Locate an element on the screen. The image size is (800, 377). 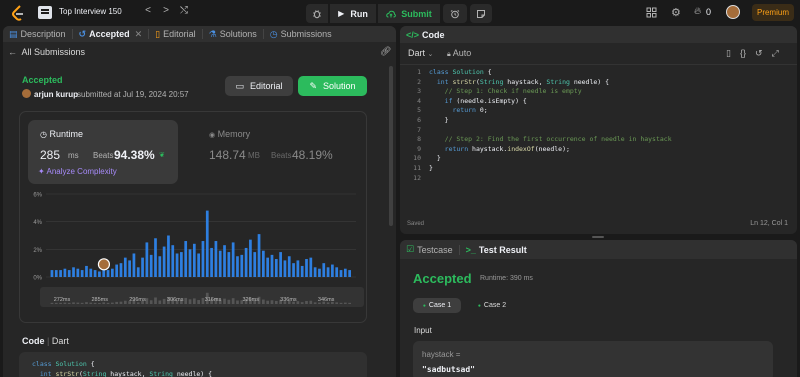
problem-list-title: Top Interview 150 is located at coordinates (90, 11).